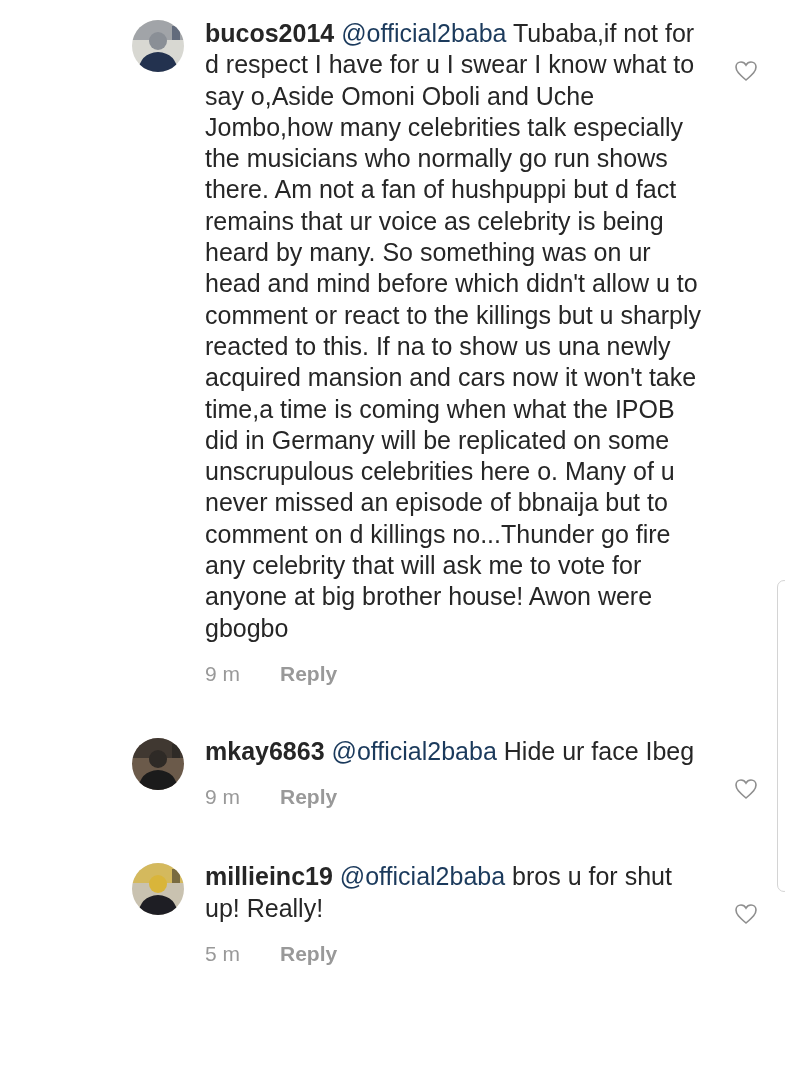  What do you see at coordinates (265, 750) in the screenshot?
I see `username-link: mkay6863` at bounding box center [265, 750].